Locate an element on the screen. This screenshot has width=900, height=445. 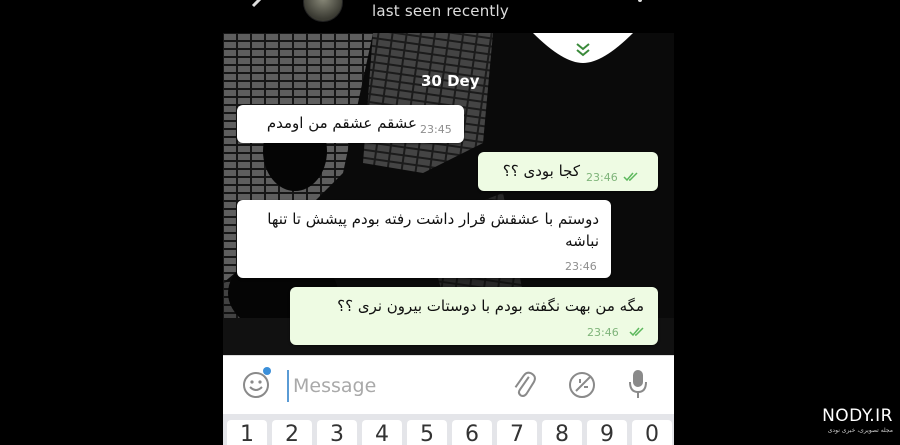
message-bubble-incoming: عشقم عشقم من اومدم 23:45 is located at coordinates (350, 124).